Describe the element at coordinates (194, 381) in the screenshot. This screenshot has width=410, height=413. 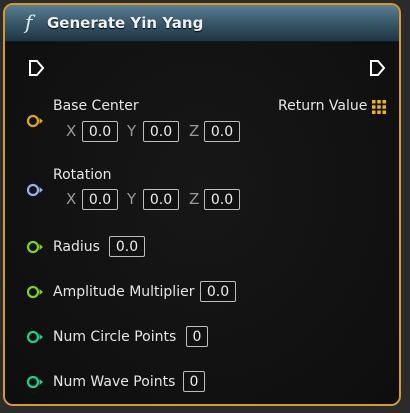
I see `num-wave-points-field: 0` at that location.